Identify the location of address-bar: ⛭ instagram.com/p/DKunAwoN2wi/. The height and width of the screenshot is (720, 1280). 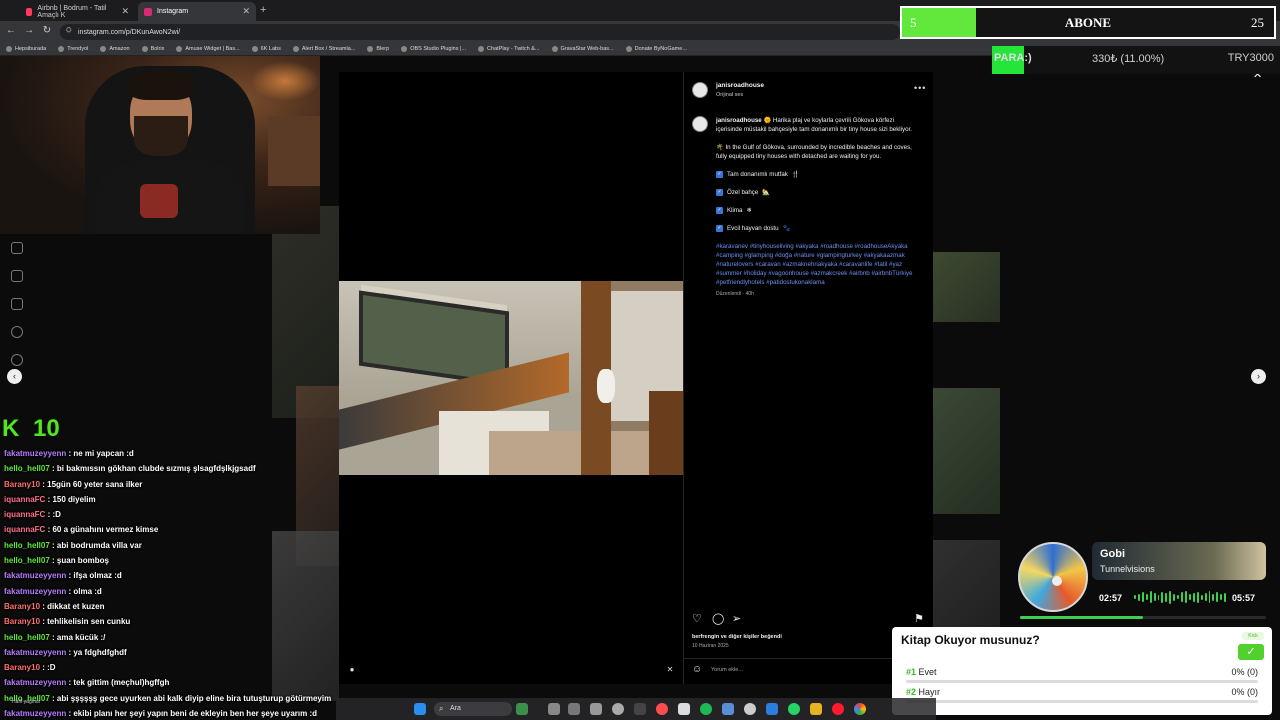
(480, 32).